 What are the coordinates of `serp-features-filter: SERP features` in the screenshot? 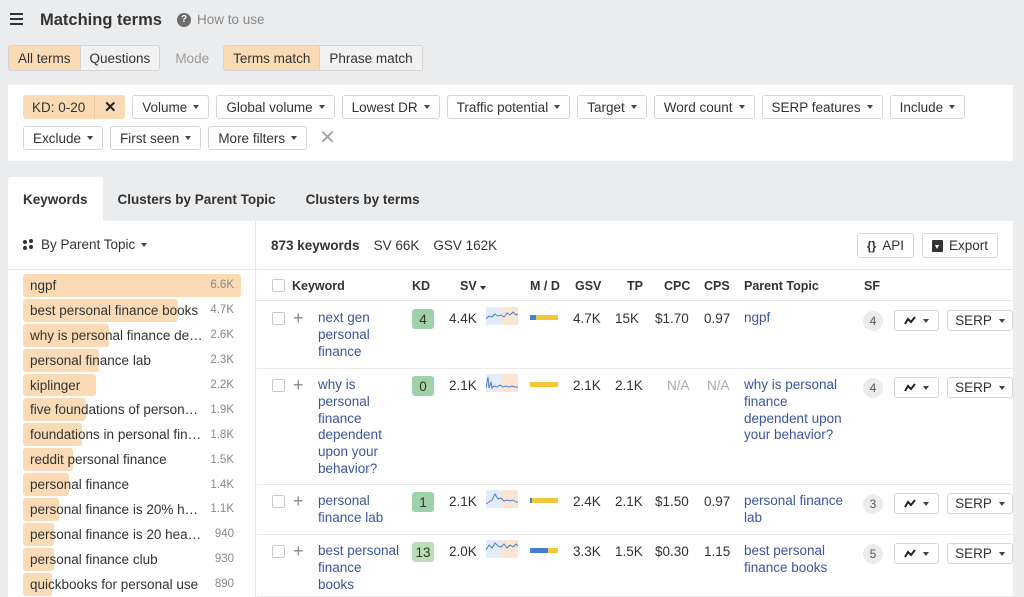 It's located at (822, 107).